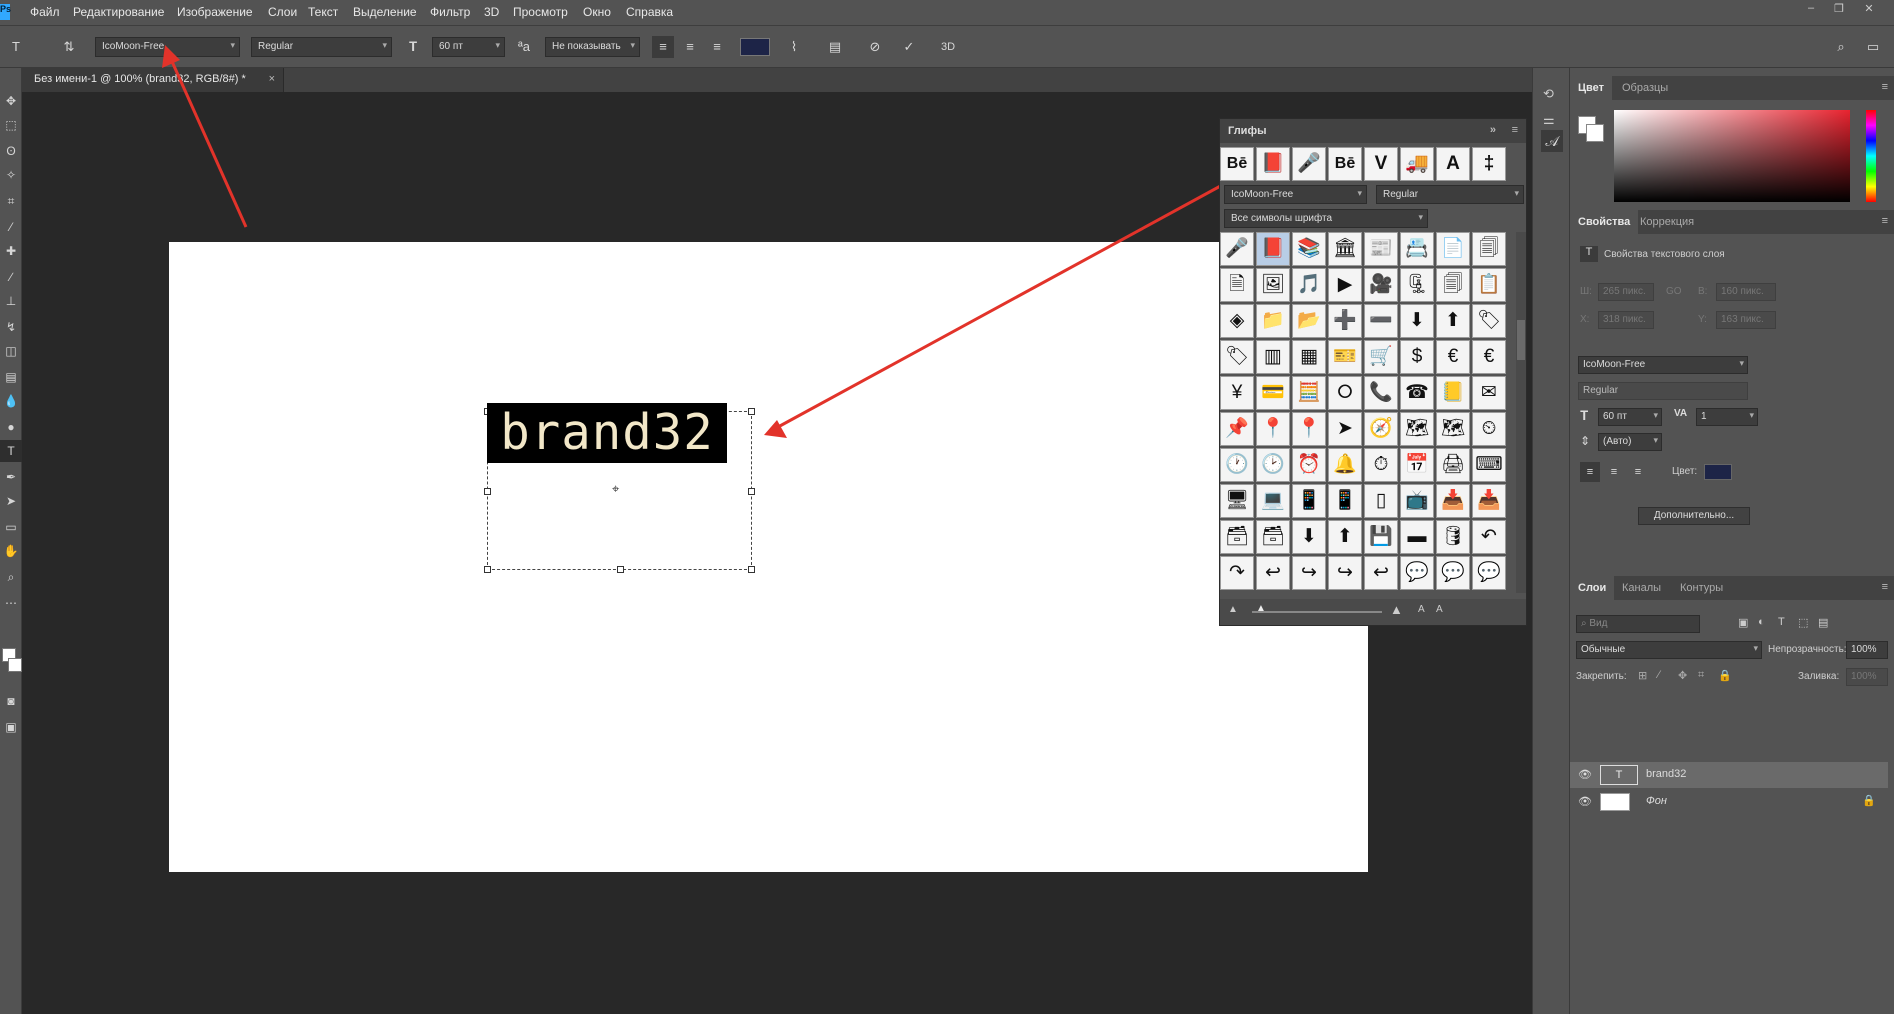  What do you see at coordinates (1873, 47) in the screenshot?
I see `workspace-icon: ▭` at bounding box center [1873, 47].